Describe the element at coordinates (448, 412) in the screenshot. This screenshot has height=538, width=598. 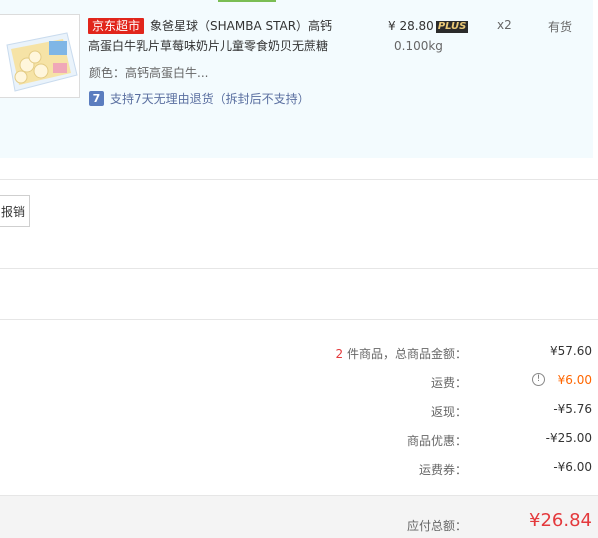
I see `cashback-label: 返现：` at that location.